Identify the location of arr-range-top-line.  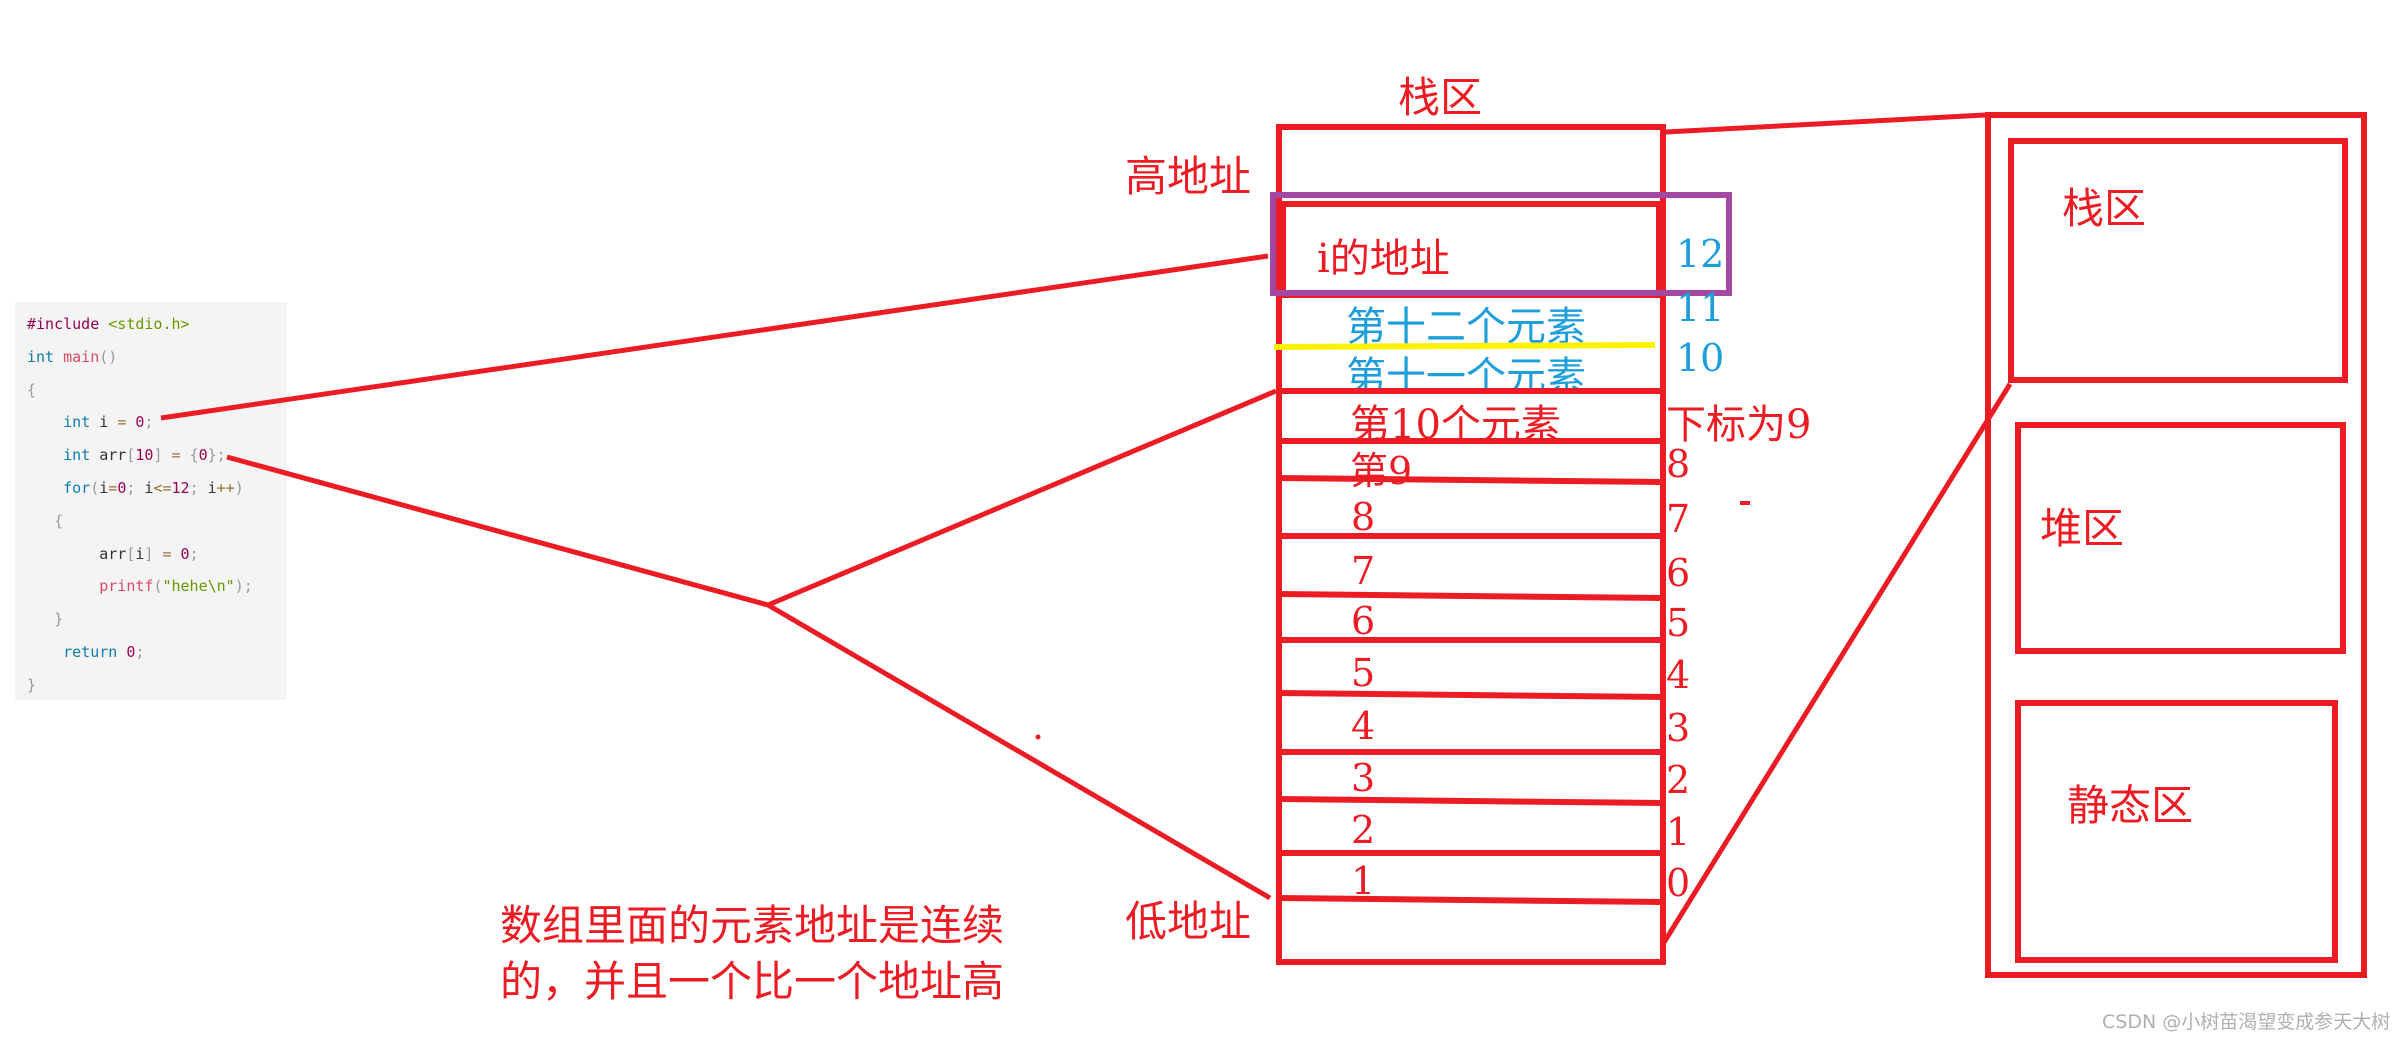
(1022, 498).